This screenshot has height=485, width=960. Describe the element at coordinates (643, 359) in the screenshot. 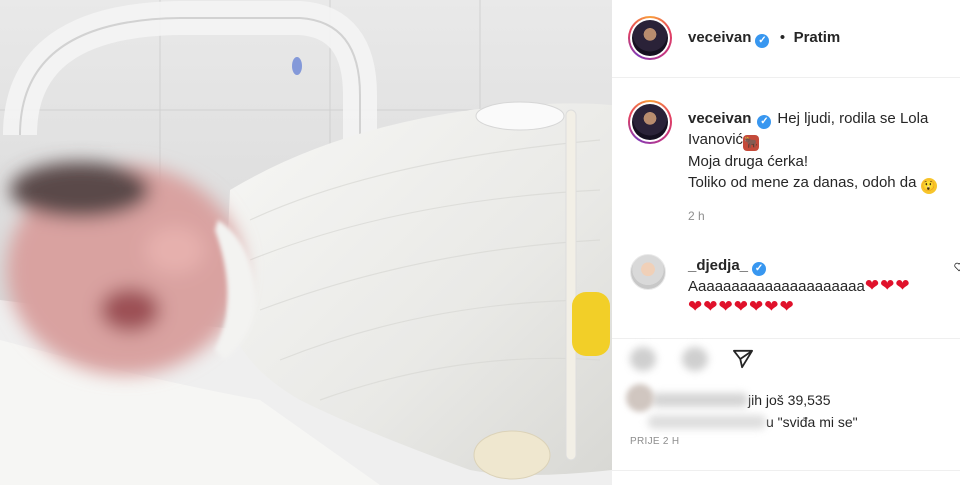

I see `heart-icon` at that location.